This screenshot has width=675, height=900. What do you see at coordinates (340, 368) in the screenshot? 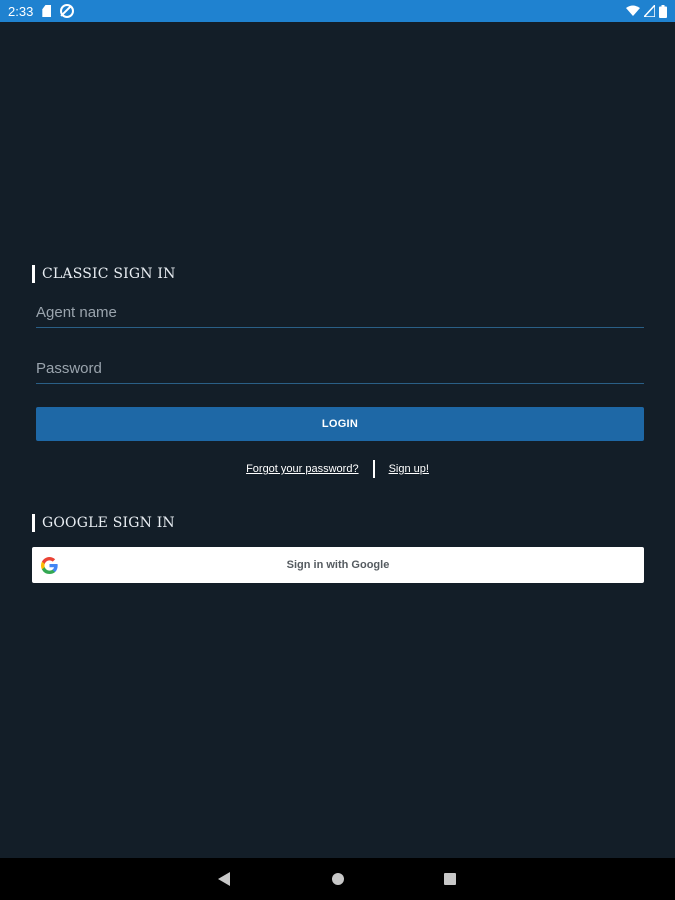
I see `password-input` at bounding box center [340, 368].